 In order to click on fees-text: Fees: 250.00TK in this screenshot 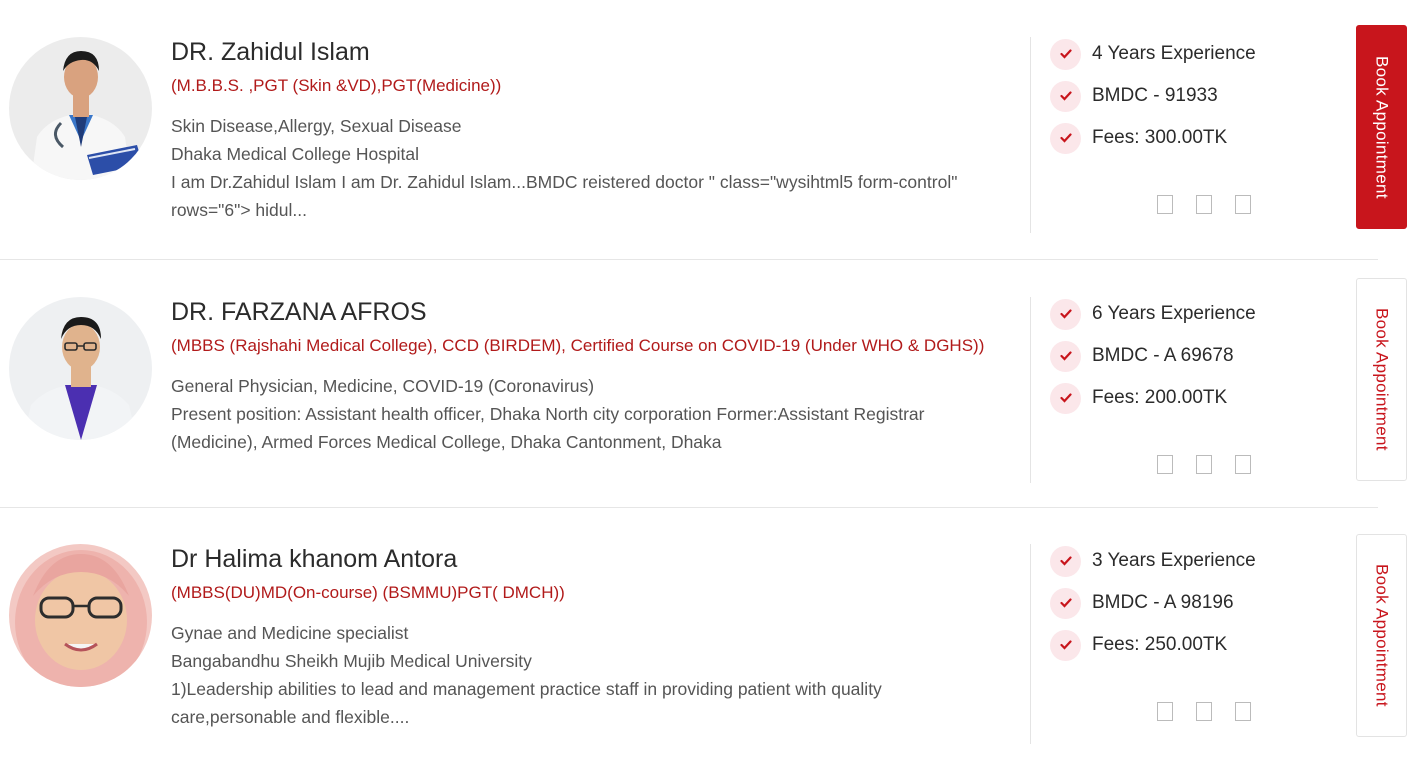, I will do `click(1160, 644)`.